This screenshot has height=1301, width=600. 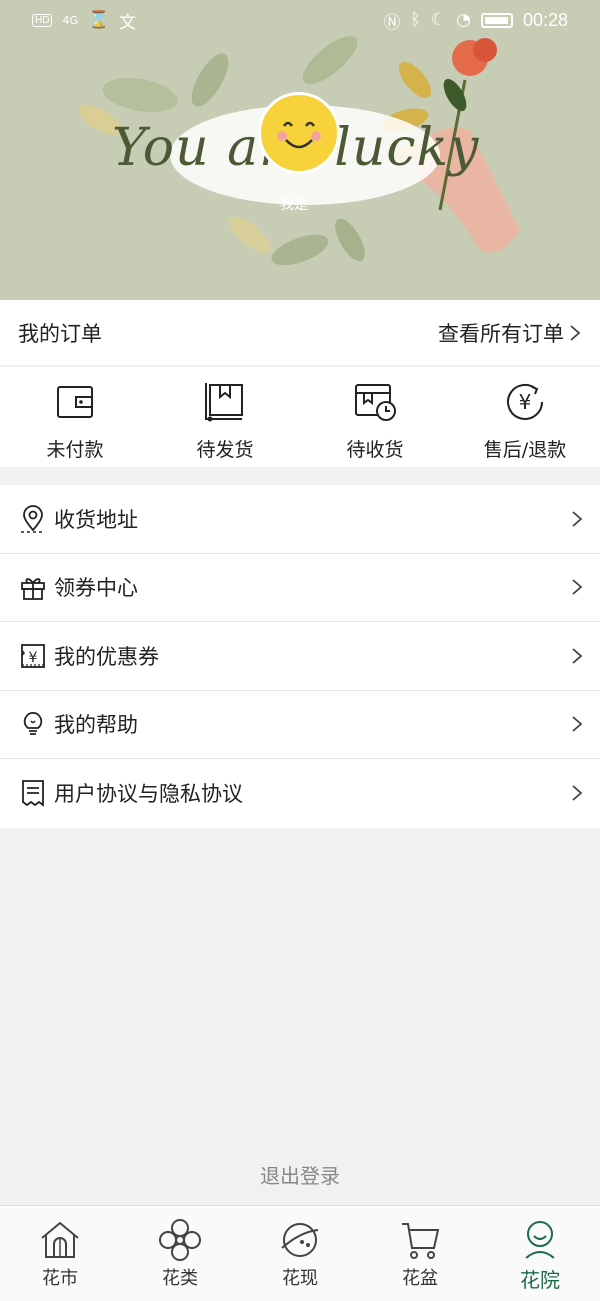 I want to click on menu-item-shipping-address: 收货地址, so click(x=300, y=519).